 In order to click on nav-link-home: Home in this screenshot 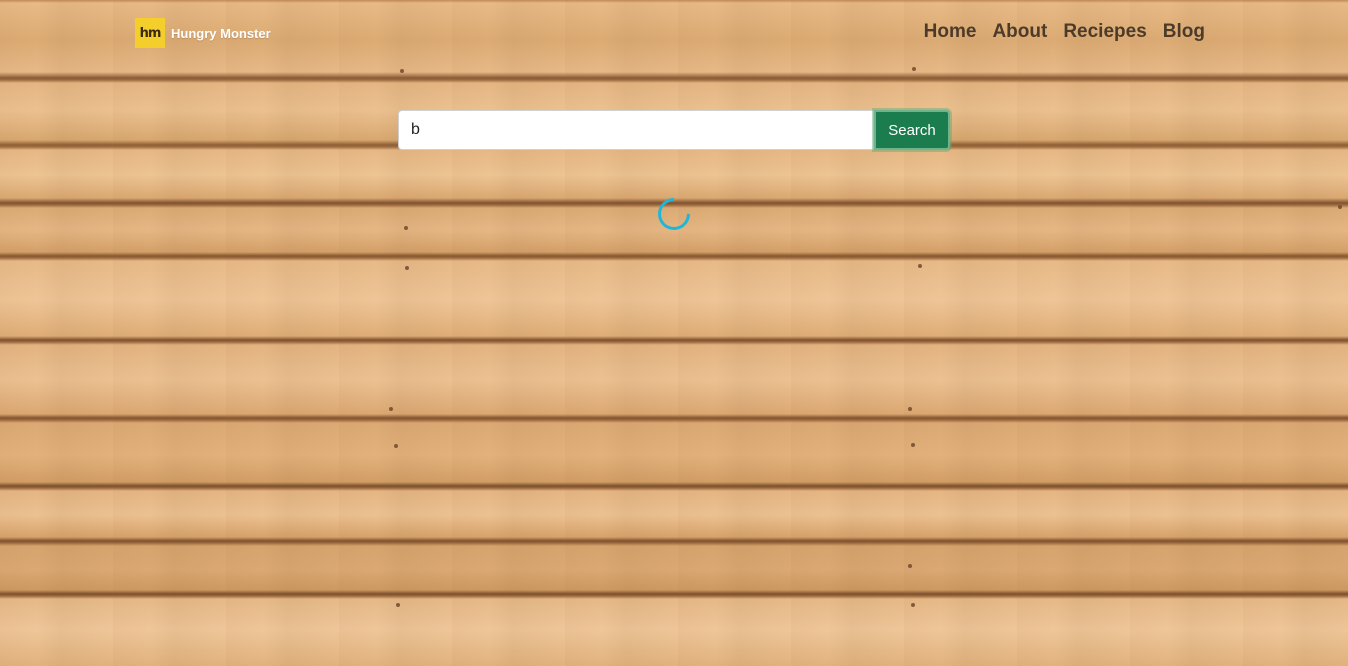, I will do `click(950, 32)`.